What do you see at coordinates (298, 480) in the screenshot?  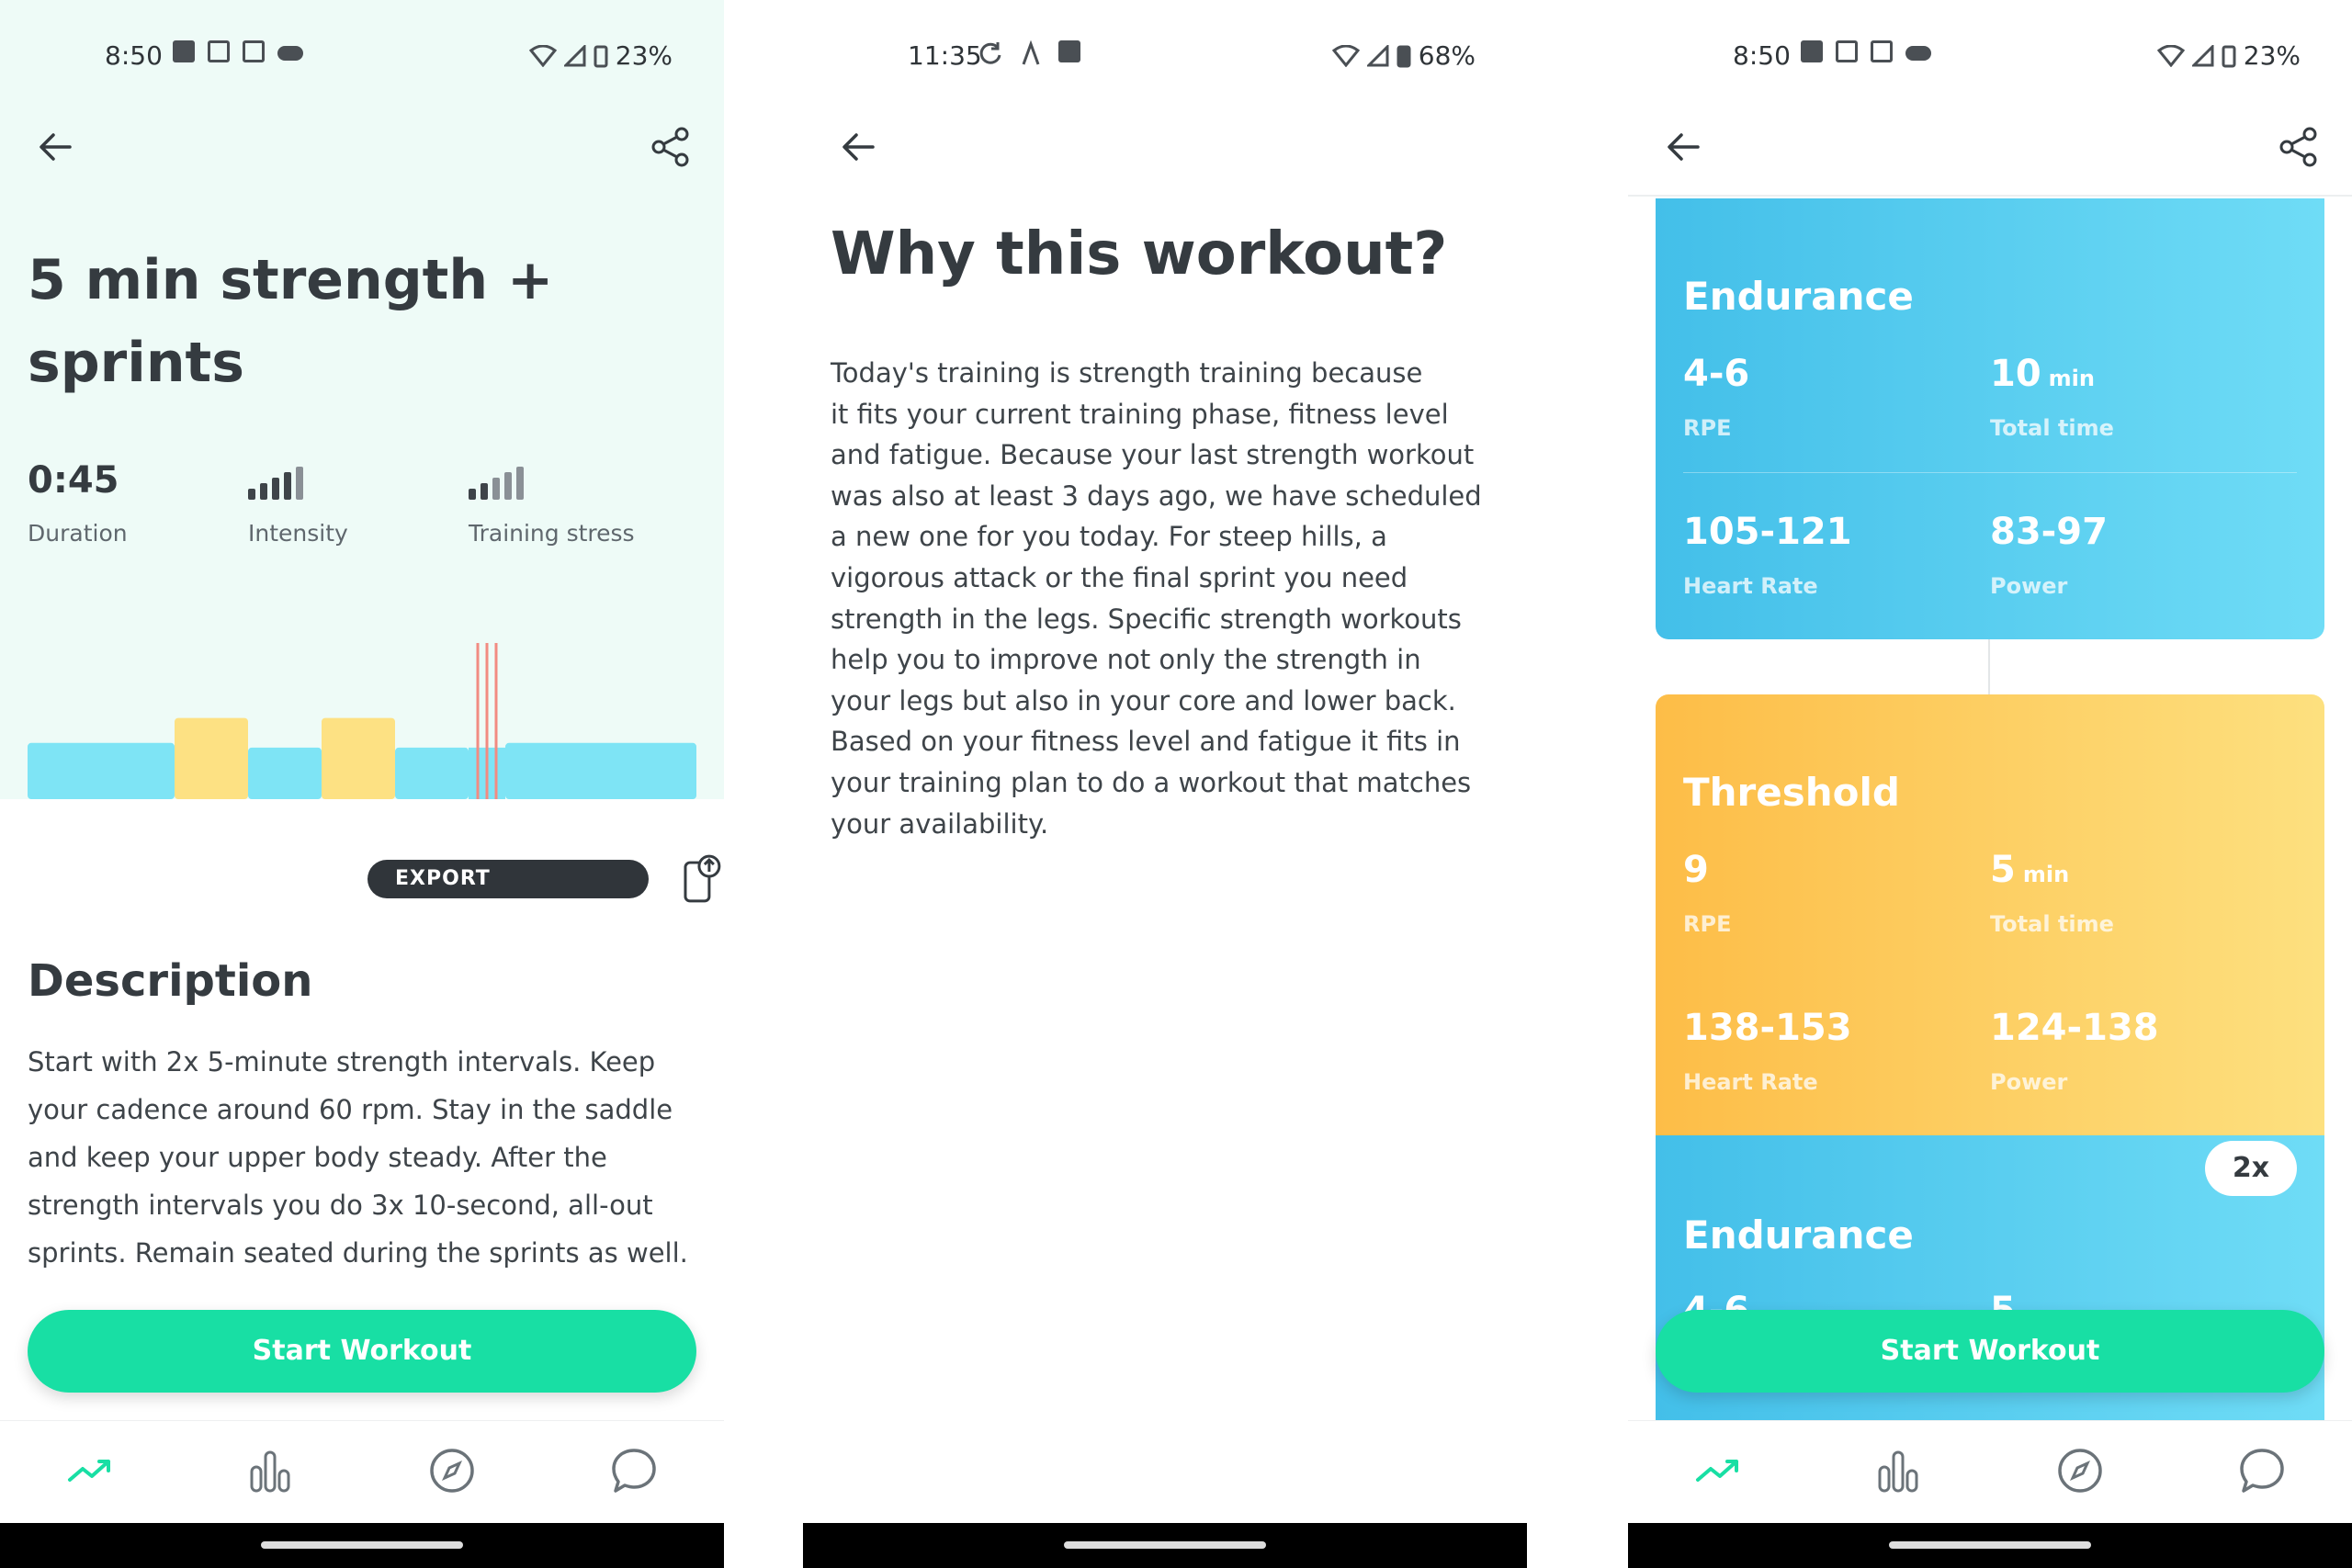 I see `intensity-bars-icon` at bounding box center [298, 480].